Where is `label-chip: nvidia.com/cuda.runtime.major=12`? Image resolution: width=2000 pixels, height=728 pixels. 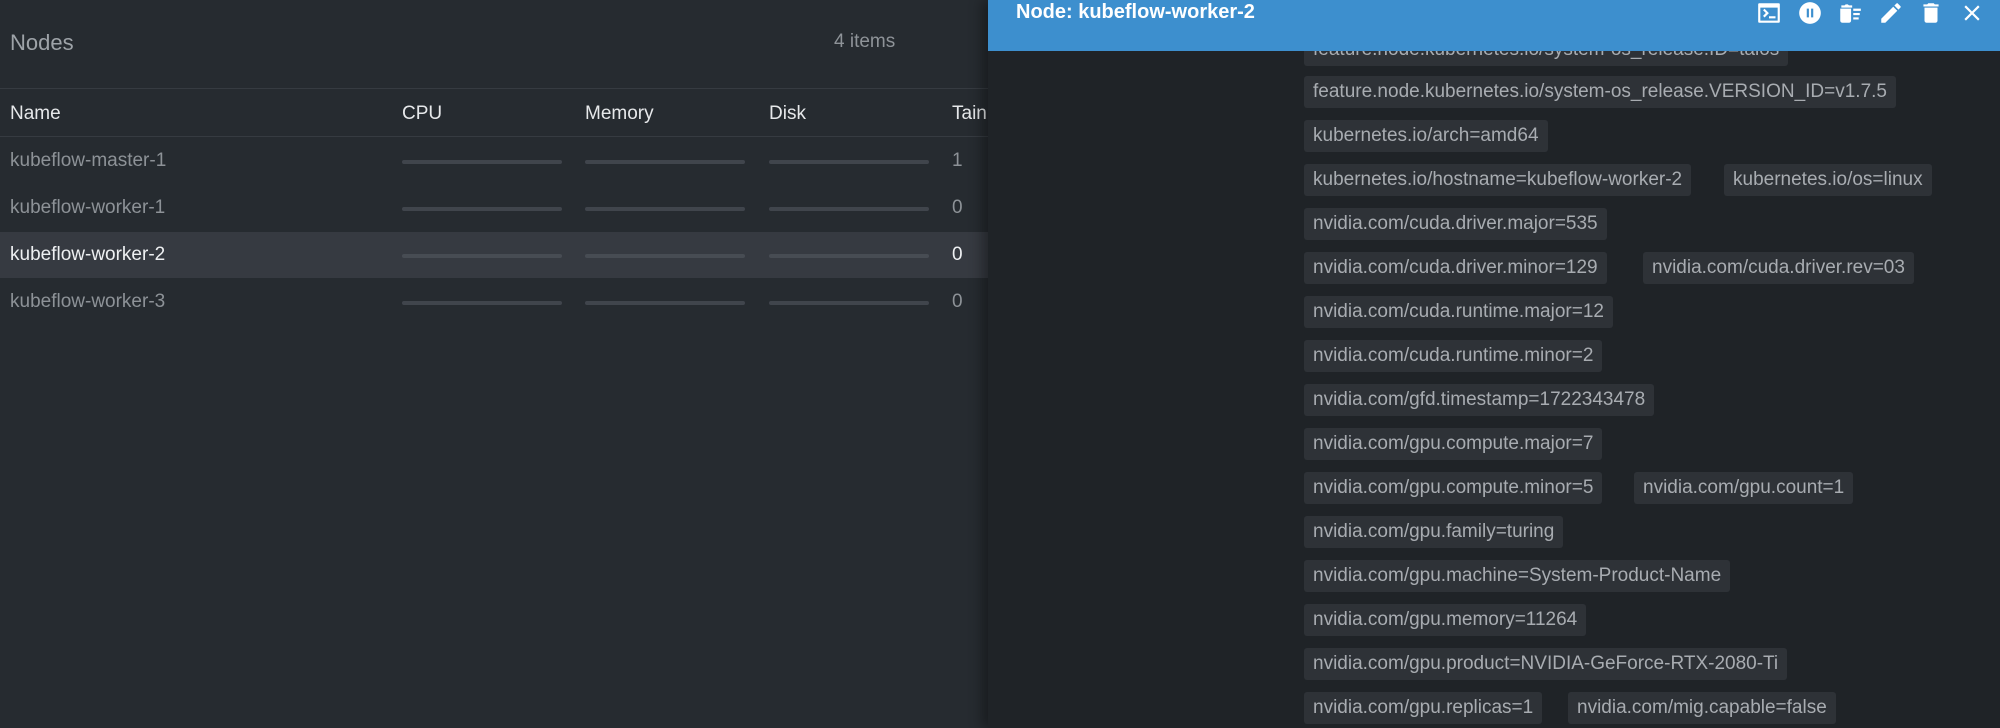 label-chip: nvidia.com/cuda.runtime.major=12 is located at coordinates (1458, 312).